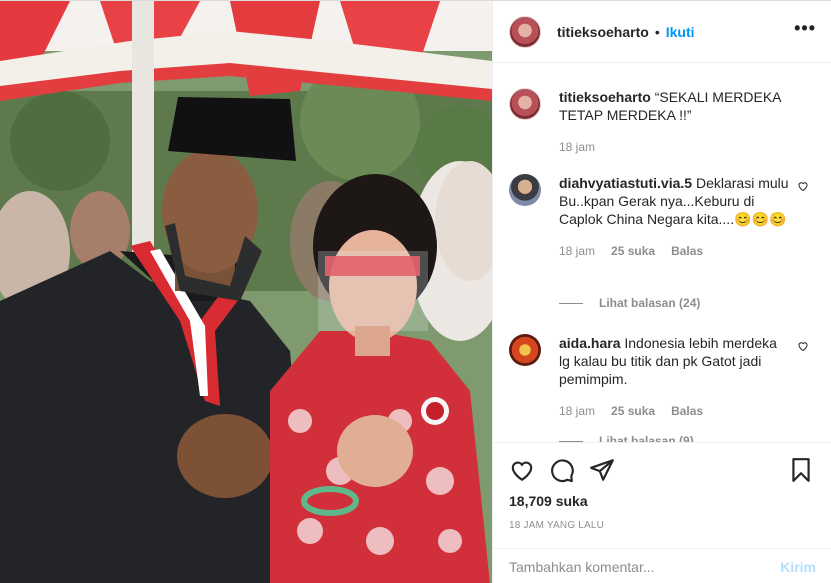 The height and width of the screenshot is (583, 831). I want to click on replies-line, so click(571, 303).